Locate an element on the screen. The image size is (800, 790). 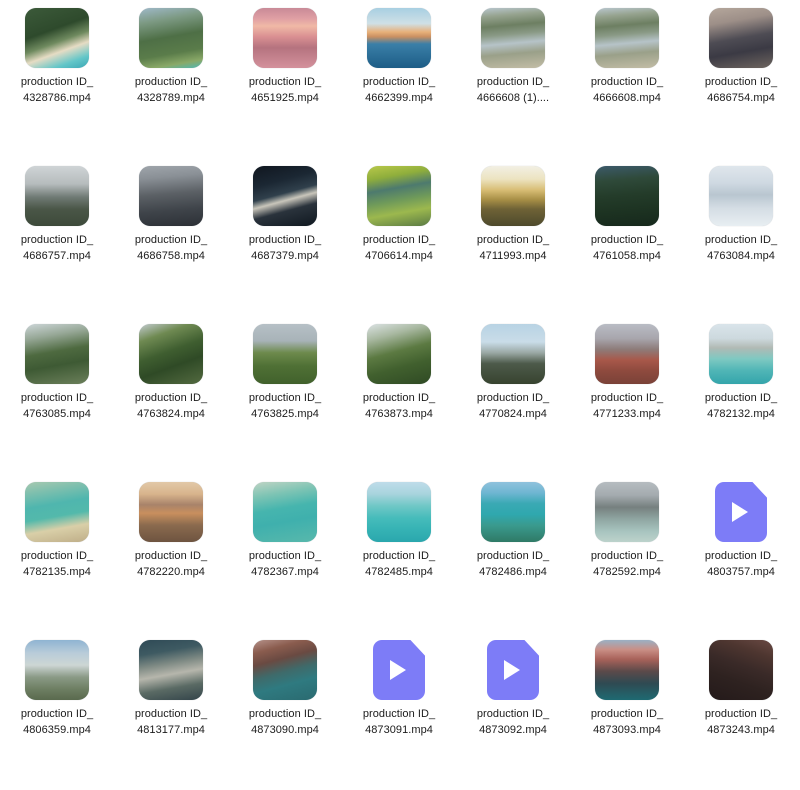
file-name-label: production ID_ 4782592.mp4 is located at coordinates (627, 564).